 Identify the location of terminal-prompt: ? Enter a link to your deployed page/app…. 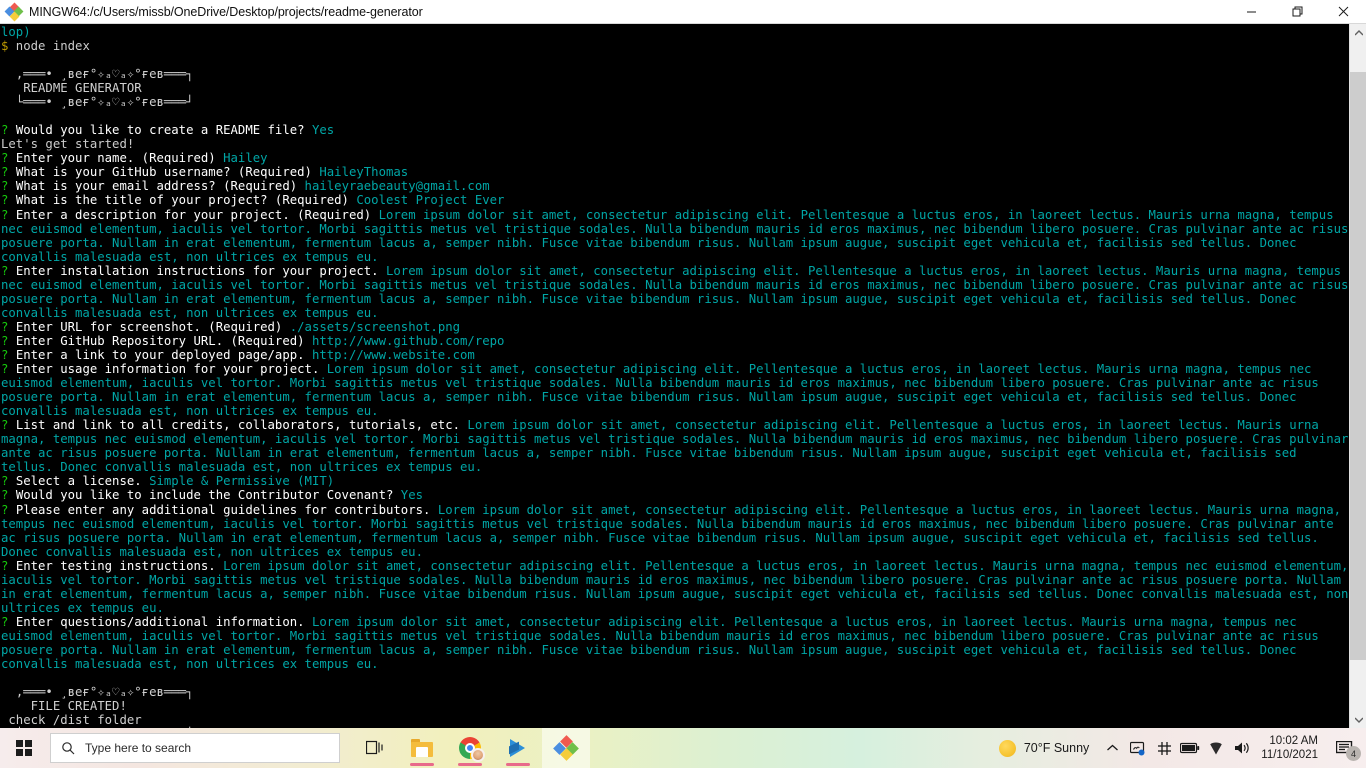
(238, 354).